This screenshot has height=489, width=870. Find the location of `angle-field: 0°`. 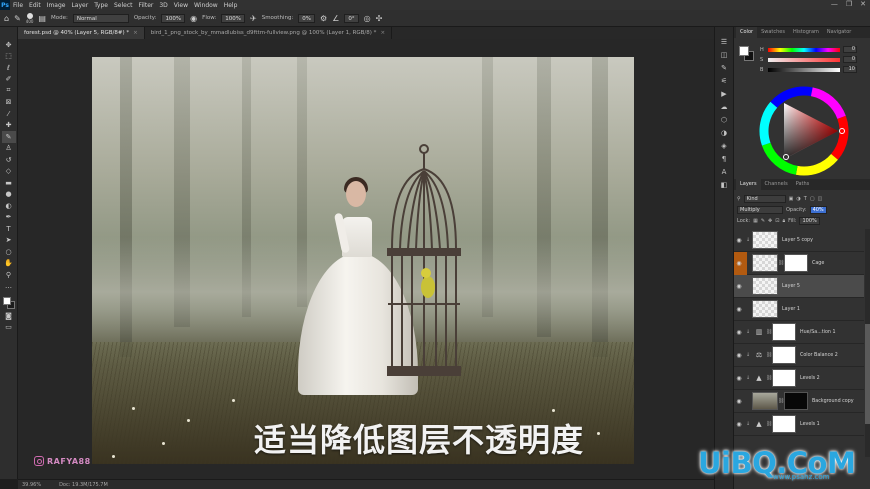

angle-field: 0° is located at coordinates (351, 18).